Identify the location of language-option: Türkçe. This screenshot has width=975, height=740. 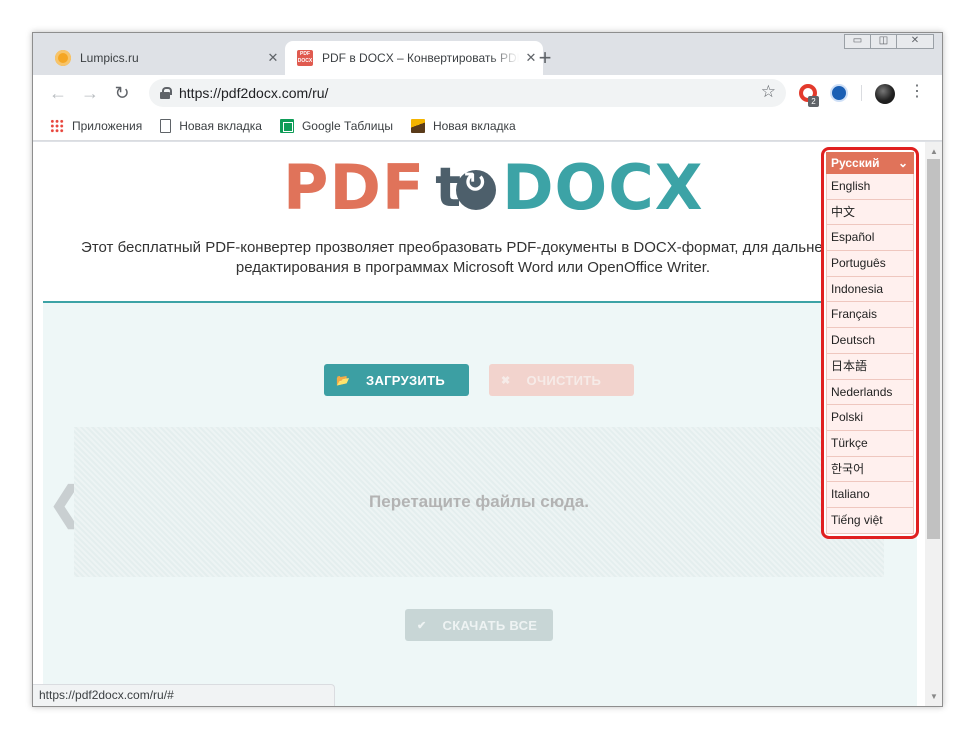
(870, 443).